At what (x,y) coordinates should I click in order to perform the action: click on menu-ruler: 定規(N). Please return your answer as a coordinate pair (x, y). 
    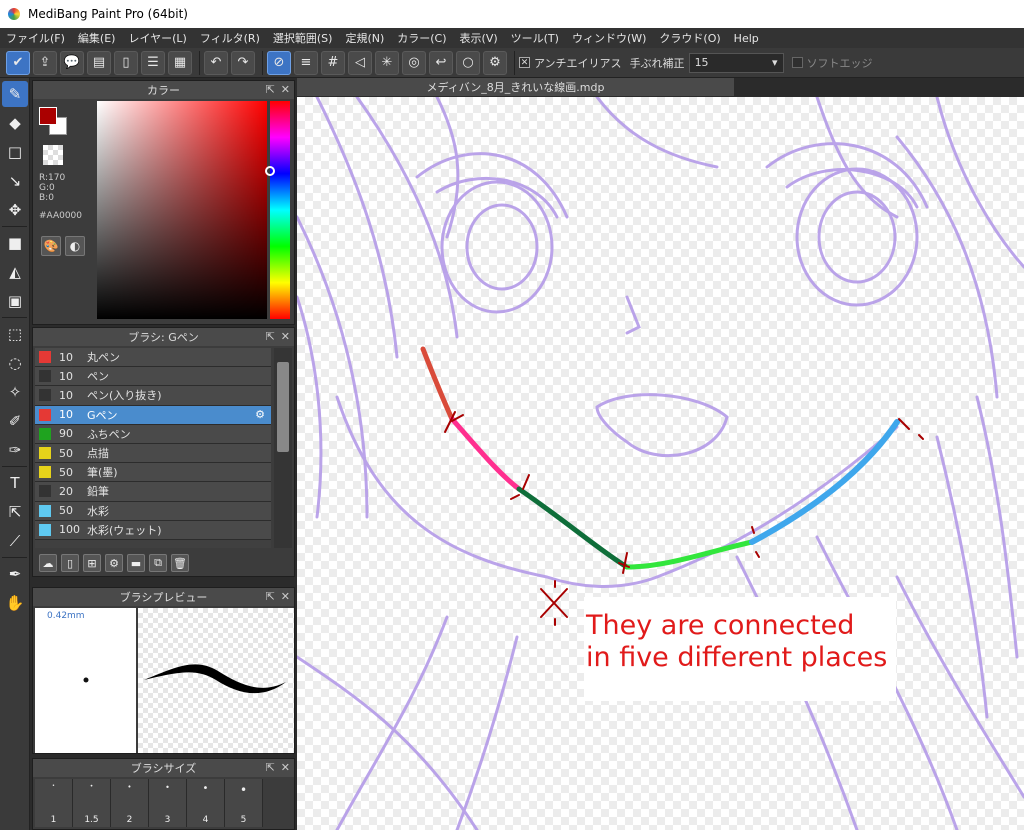
    Looking at the image, I should click on (364, 38).